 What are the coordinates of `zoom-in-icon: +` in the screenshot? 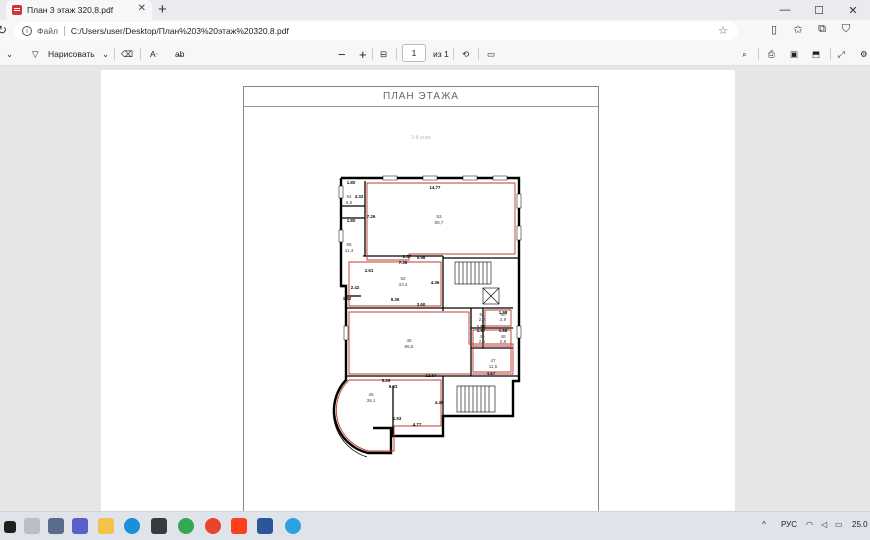 It's located at (363, 54).